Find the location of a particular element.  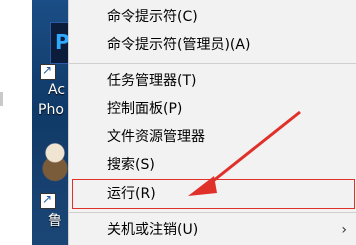

mascot-app-icon is located at coordinates (55, 163).